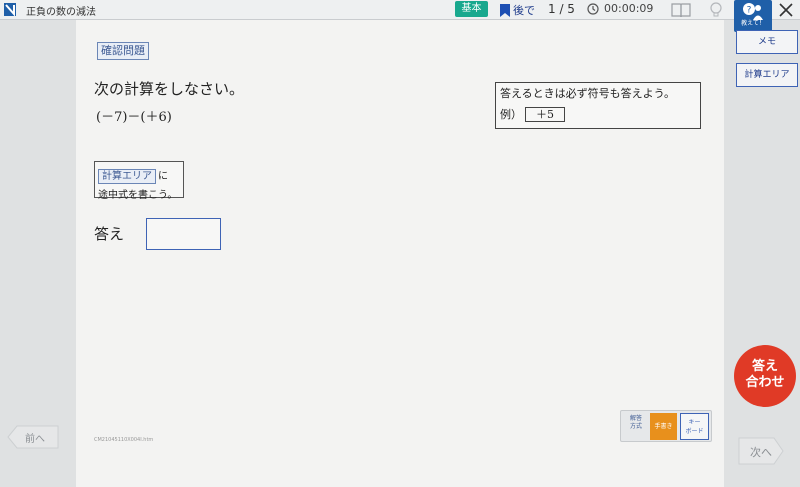  Describe the element at coordinates (588, 93) in the screenshot. I see `sign-note-text: 答えるときは必ず符号も答えよう。` at that location.